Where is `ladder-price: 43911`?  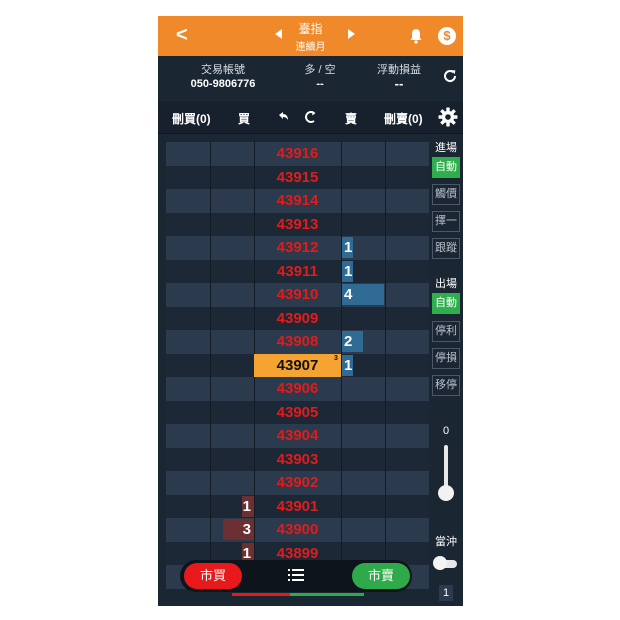 ladder-price: 43911 is located at coordinates (297, 271).